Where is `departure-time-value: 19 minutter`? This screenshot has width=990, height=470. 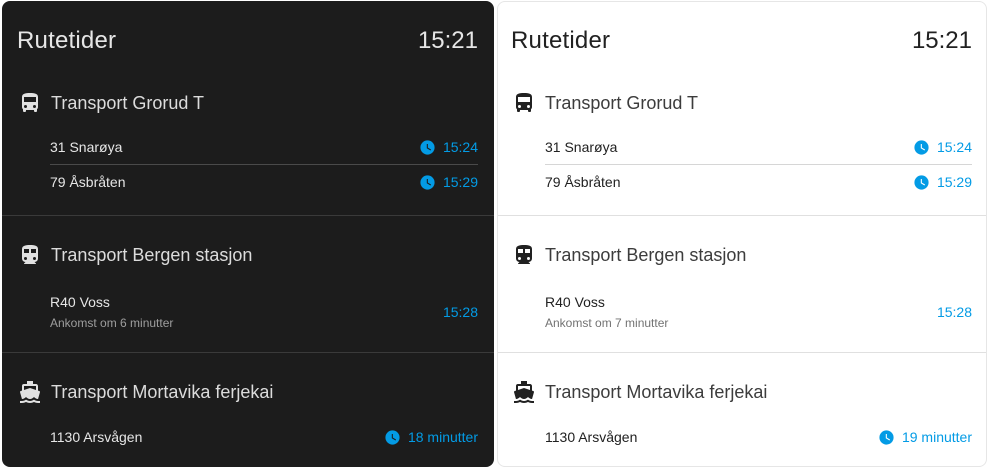
departure-time-value: 19 minutter is located at coordinates (936, 437).